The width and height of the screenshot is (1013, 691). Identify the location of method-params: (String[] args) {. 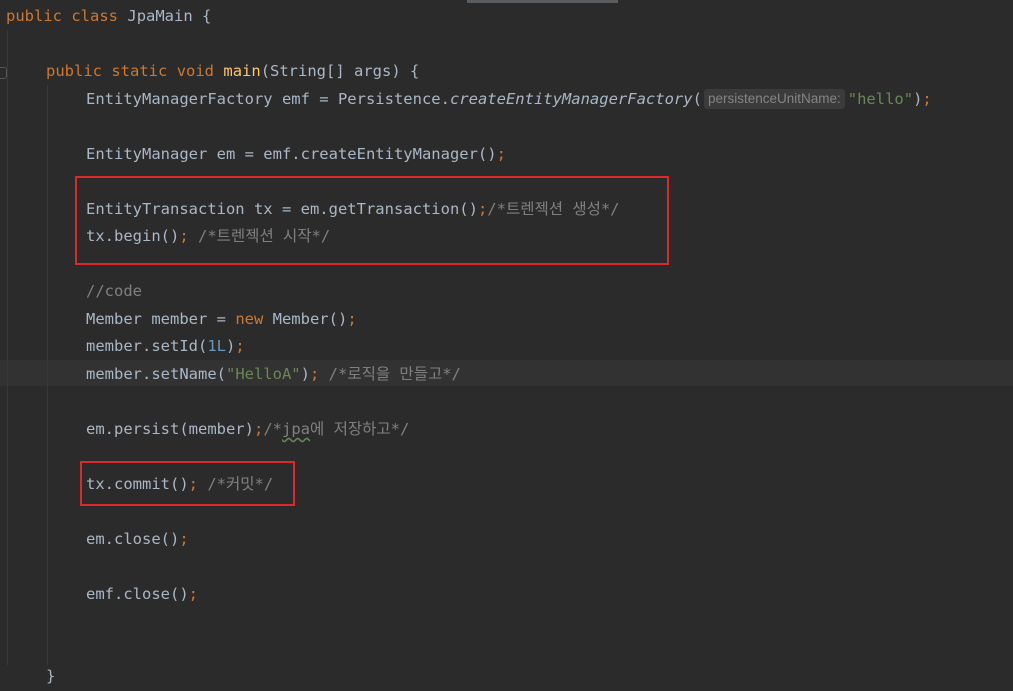
(340, 71).